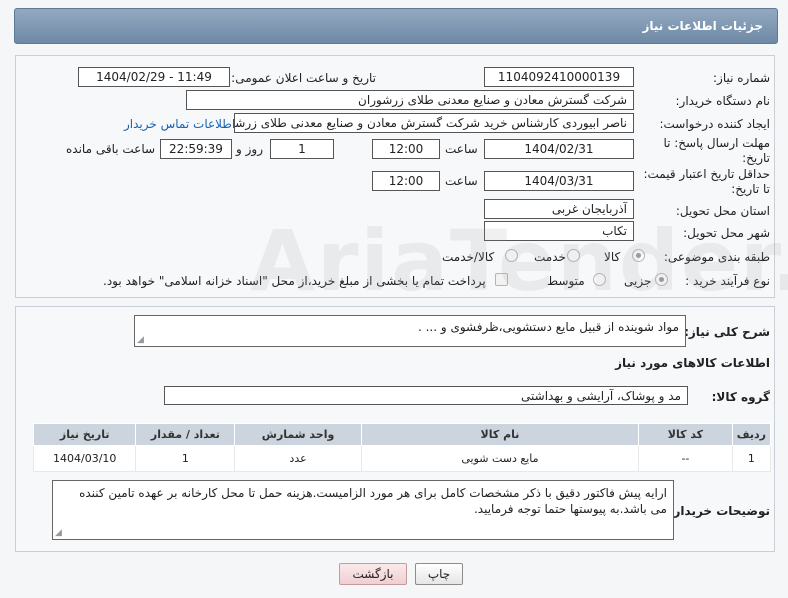  What do you see at coordinates (727, 332) in the screenshot?
I see `description-label: شرح کلی نیاز:` at bounding box center [727, 332].